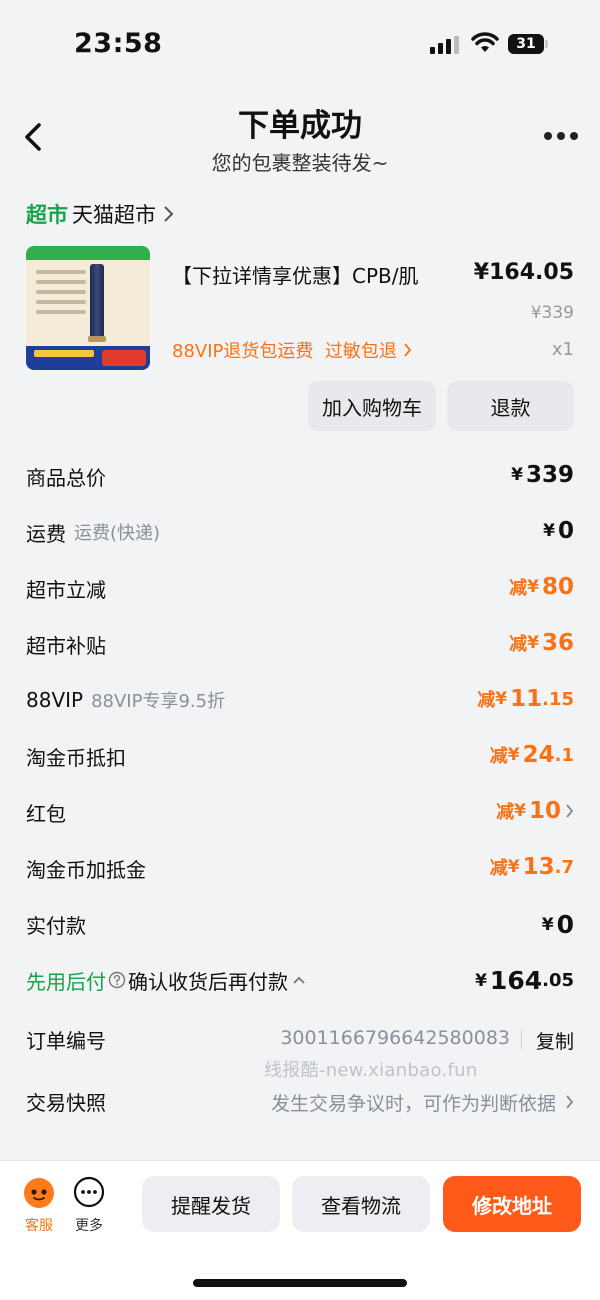 This screenshot has height=1300, width=600. Describe the element at coordinates (371, 1070) in the screenshot. I see `watermark: 线报酷-new.xianbao.fun` at that location.